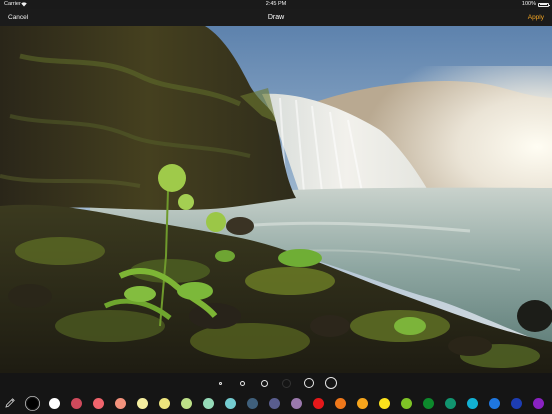 This screenshot has height=414, width=552. Describe the element at coordinates (32, 403) in the screenshot. I see `color-swatch-black` at that location.